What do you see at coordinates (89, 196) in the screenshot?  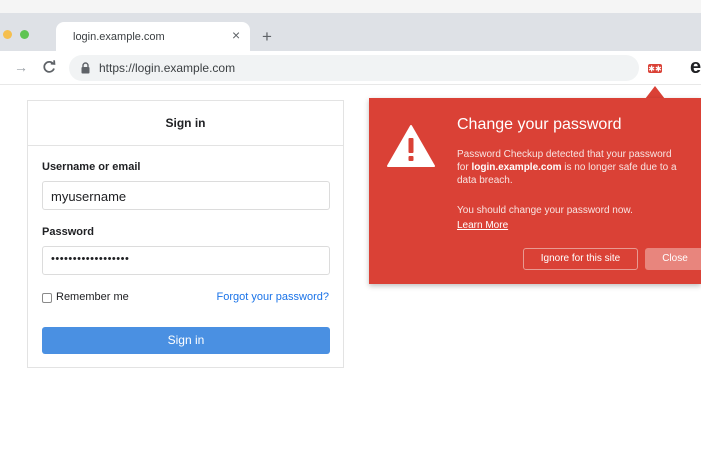 I see `username-value: myusername` at bounding box center [89, 196].